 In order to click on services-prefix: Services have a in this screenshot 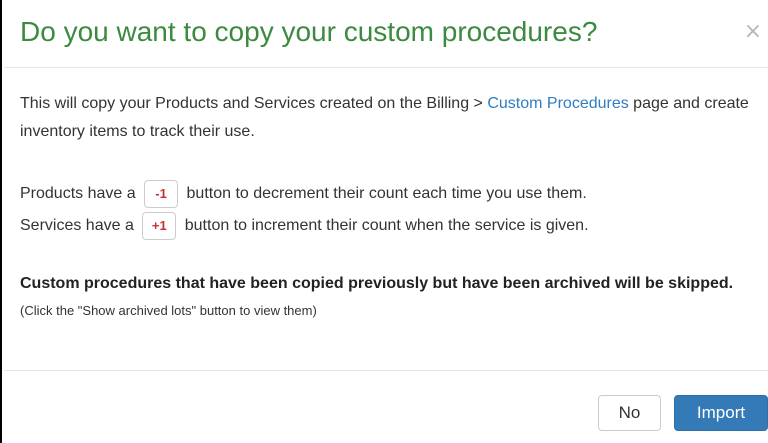, I will do `click(77, 225)`.